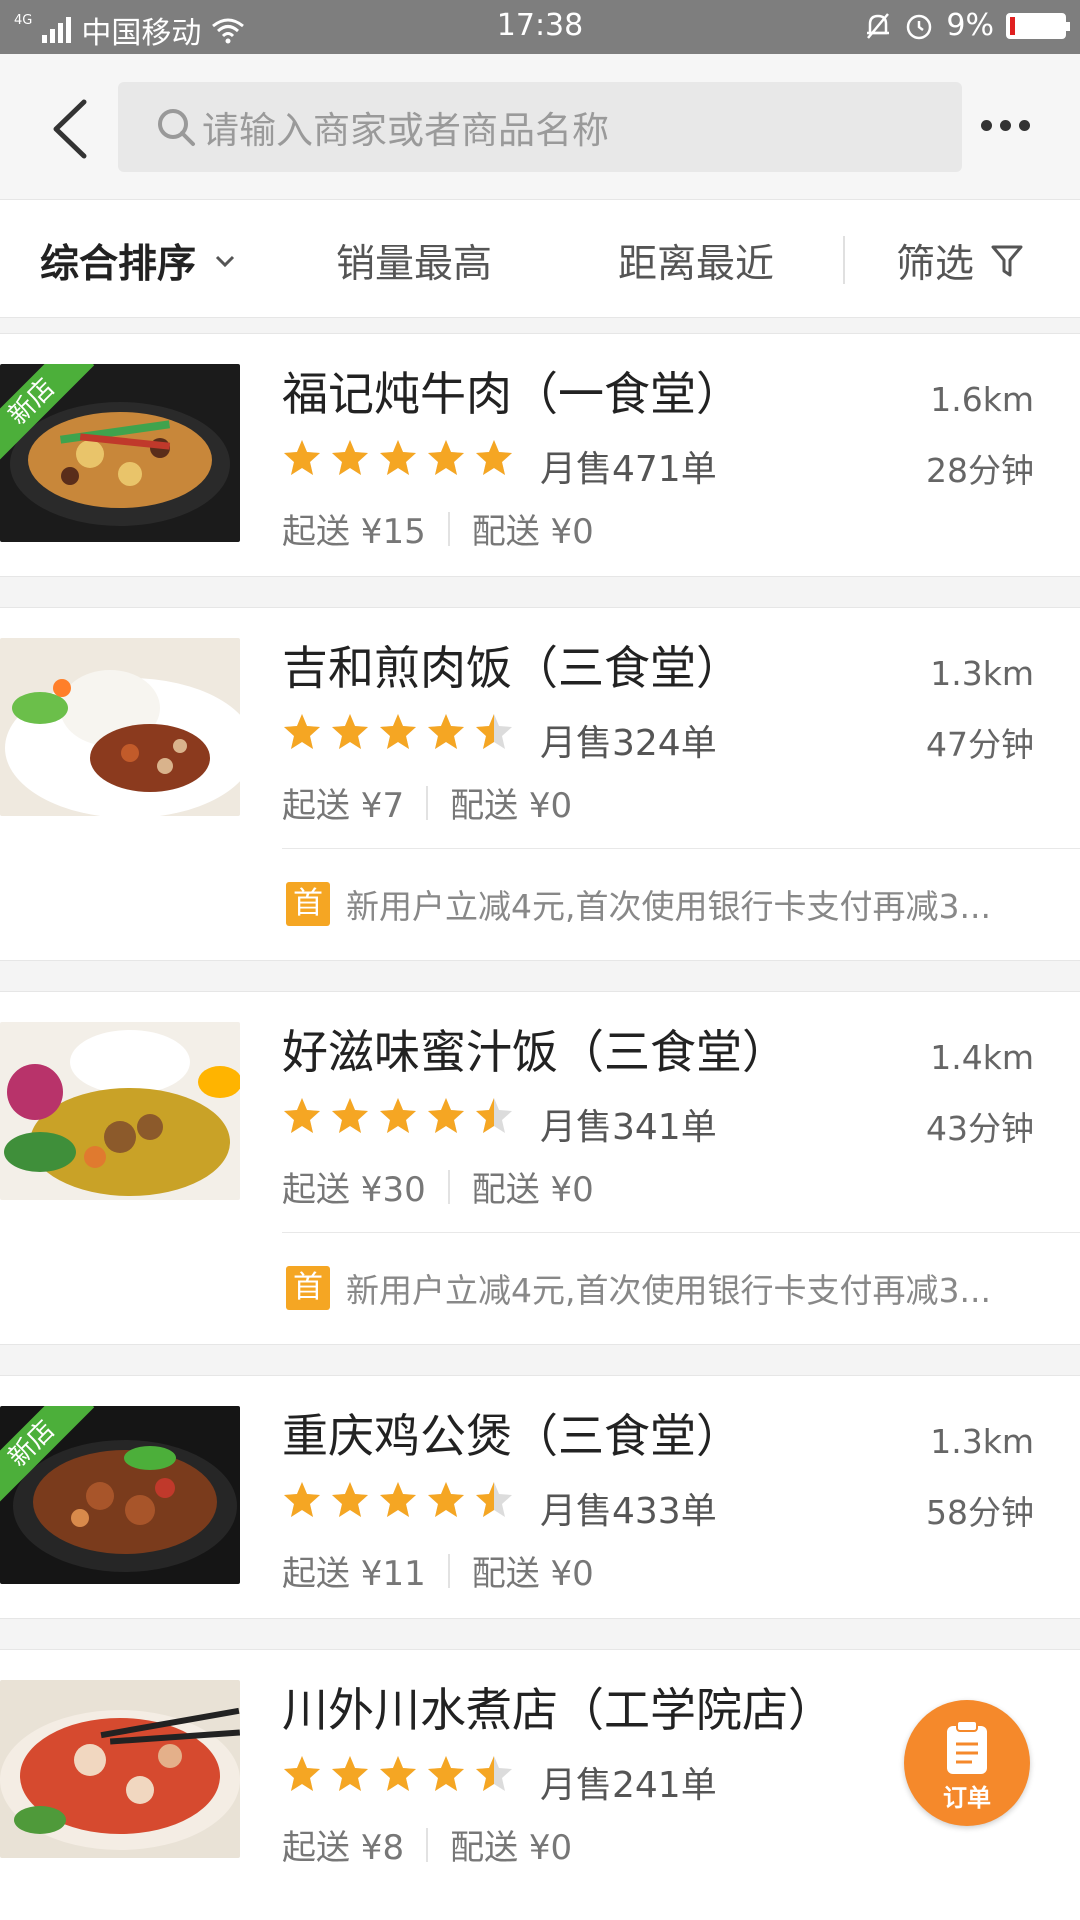 Image resolution: width=1080 pixels, height=1920 pixels. What do you see at coordinates (354, 532) in the screenshot?
I see `min-order: 起送 ¥15` at bounding box center [354, 532].